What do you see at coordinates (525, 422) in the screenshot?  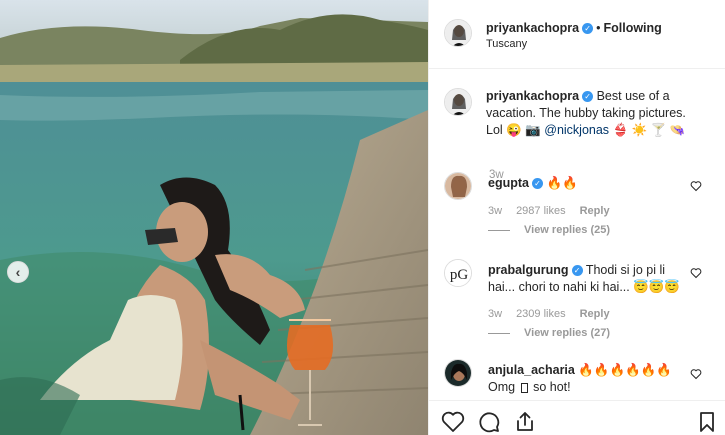 I see `share-icon` at bounding box center [525, 422].